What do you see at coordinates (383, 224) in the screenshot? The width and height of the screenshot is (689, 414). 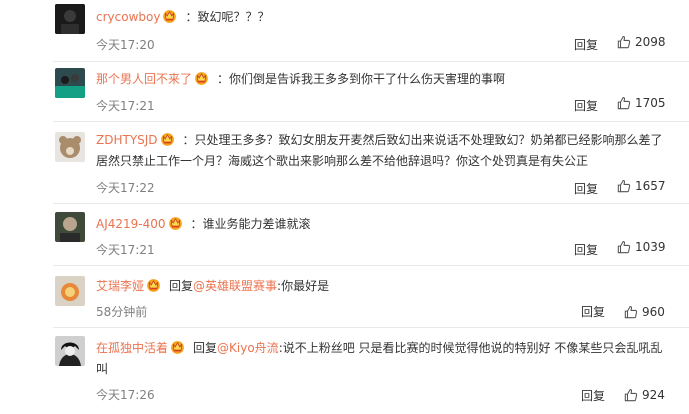 I see `comment-body: AJ4219-400 ：谁业务能力差谁就滚` at bounding box center [383, 224].